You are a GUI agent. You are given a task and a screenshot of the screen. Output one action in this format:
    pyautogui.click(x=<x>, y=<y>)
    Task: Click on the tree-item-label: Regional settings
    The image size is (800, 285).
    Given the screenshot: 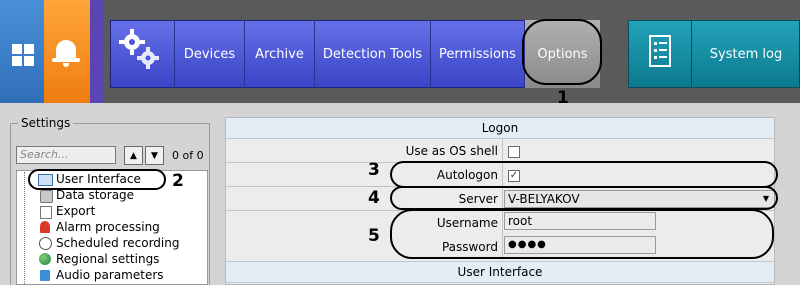 What is the action you would take?
    pyautogui.click(x=108, y=259)
    